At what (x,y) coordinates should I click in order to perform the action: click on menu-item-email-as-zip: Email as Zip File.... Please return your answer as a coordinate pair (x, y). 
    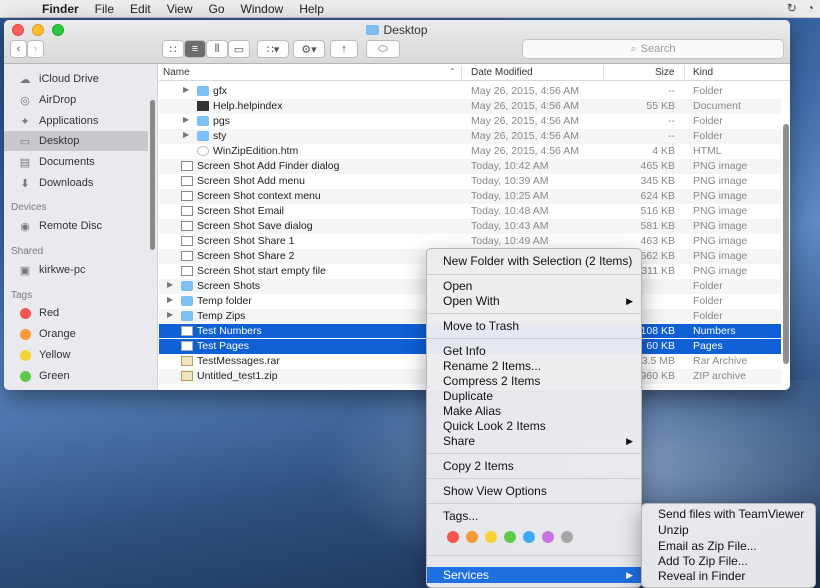
    Looking at the image, I should click on (729, 546).